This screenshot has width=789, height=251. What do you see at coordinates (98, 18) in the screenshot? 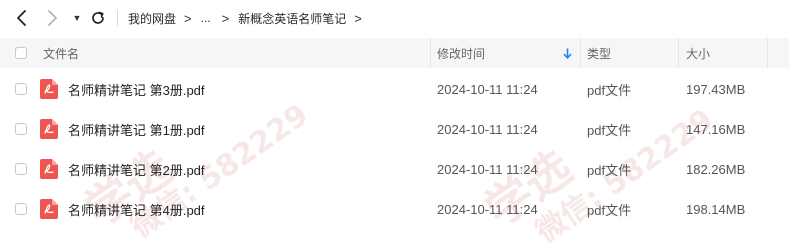
I see `refresh-icon` at bounding box center [98, 18].